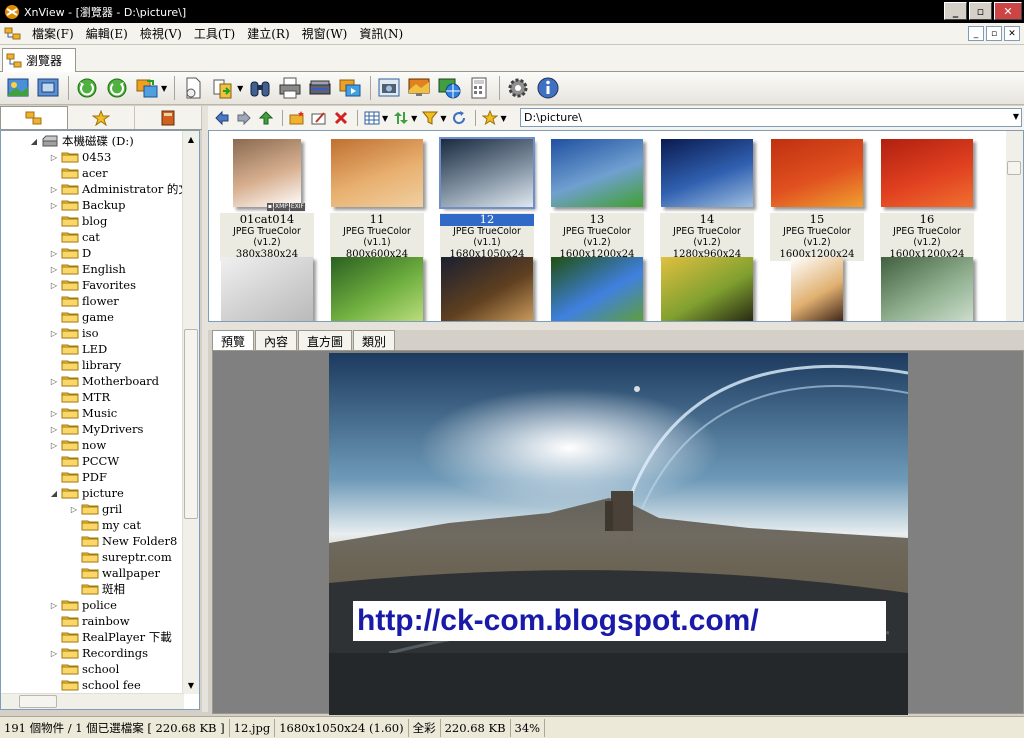  Describe the element at coordinates (74, 333) in the screenshot. I see `tree-folder-item: ▷ iso` at that location.